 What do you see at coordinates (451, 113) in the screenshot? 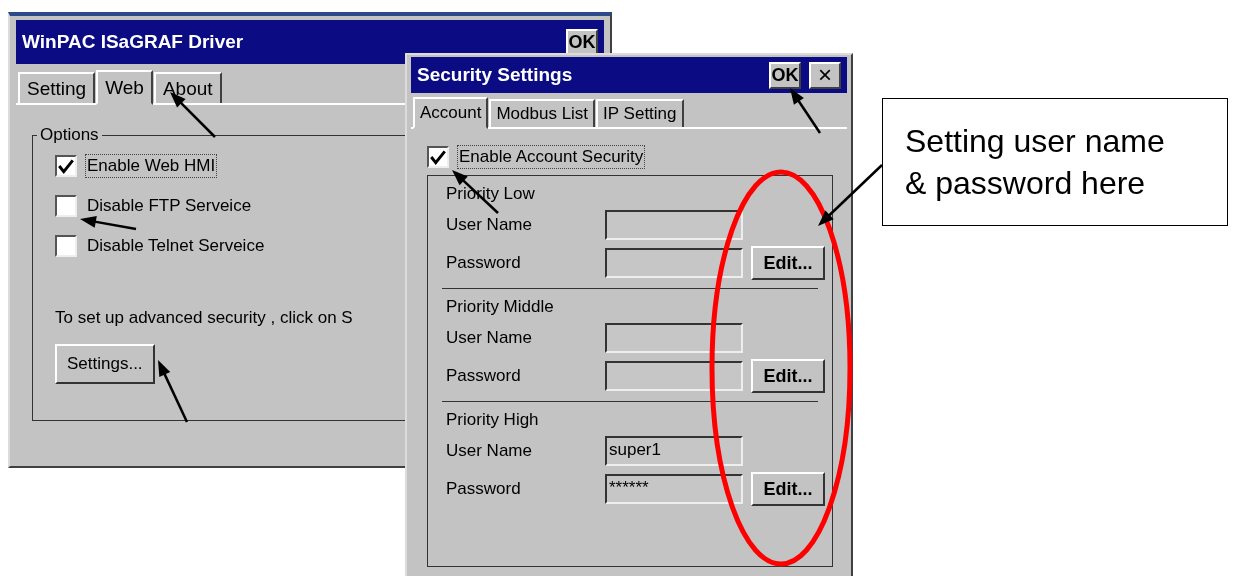
I see `tab: Account` at bounding box center [451, 113].